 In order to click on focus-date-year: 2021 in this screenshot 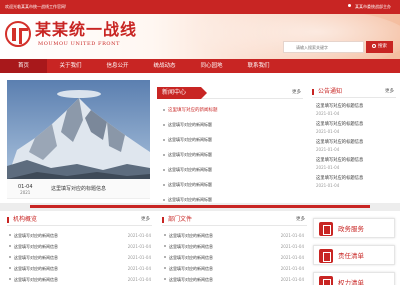, I will do `click(25, 192)`.